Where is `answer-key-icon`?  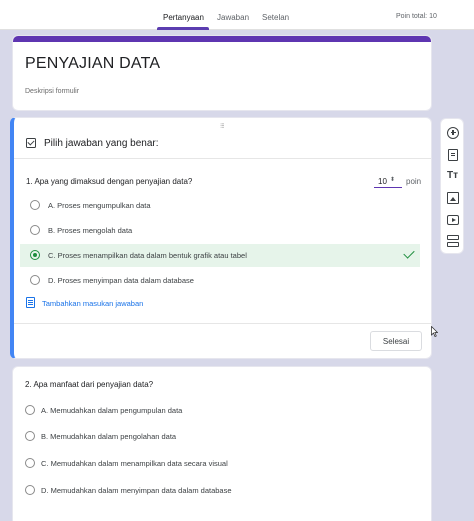 answer-key-icon is located at coordinates (31, 143).